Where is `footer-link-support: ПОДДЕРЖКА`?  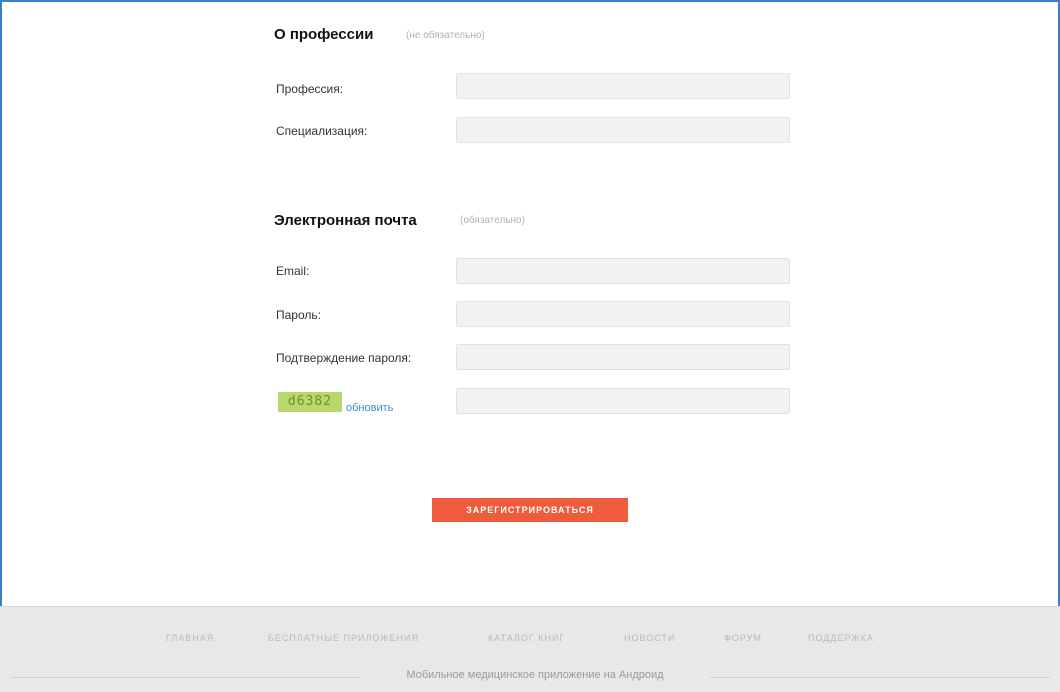 footer-link-support: ПОДДЕРЖКА is located at coordinates (841, 638).